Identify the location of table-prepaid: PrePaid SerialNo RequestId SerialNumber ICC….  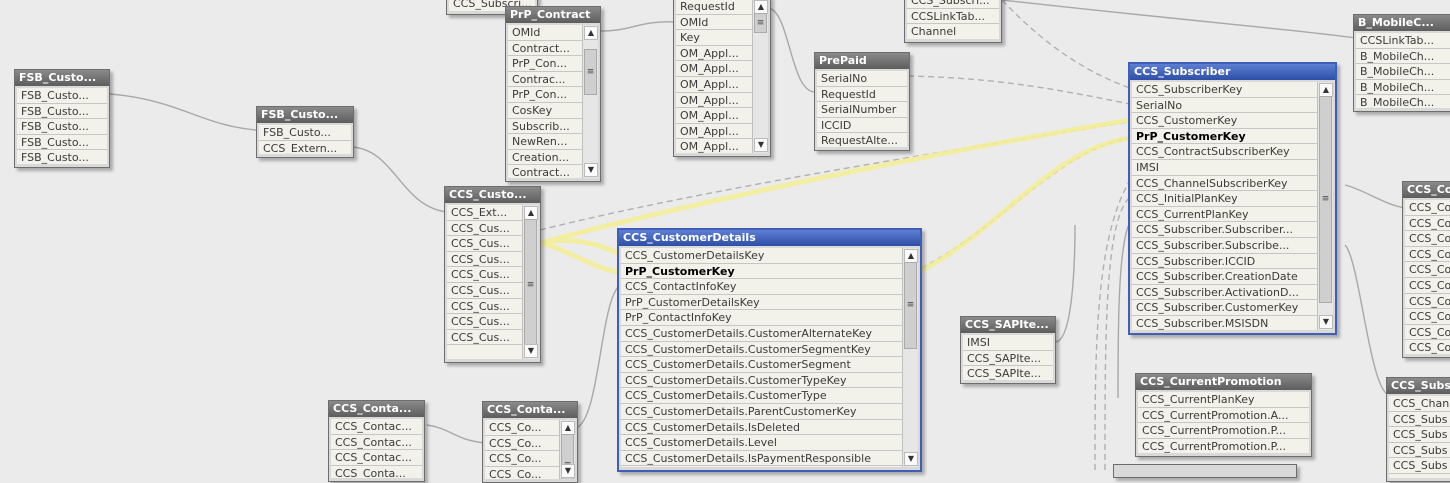
(862, 101).